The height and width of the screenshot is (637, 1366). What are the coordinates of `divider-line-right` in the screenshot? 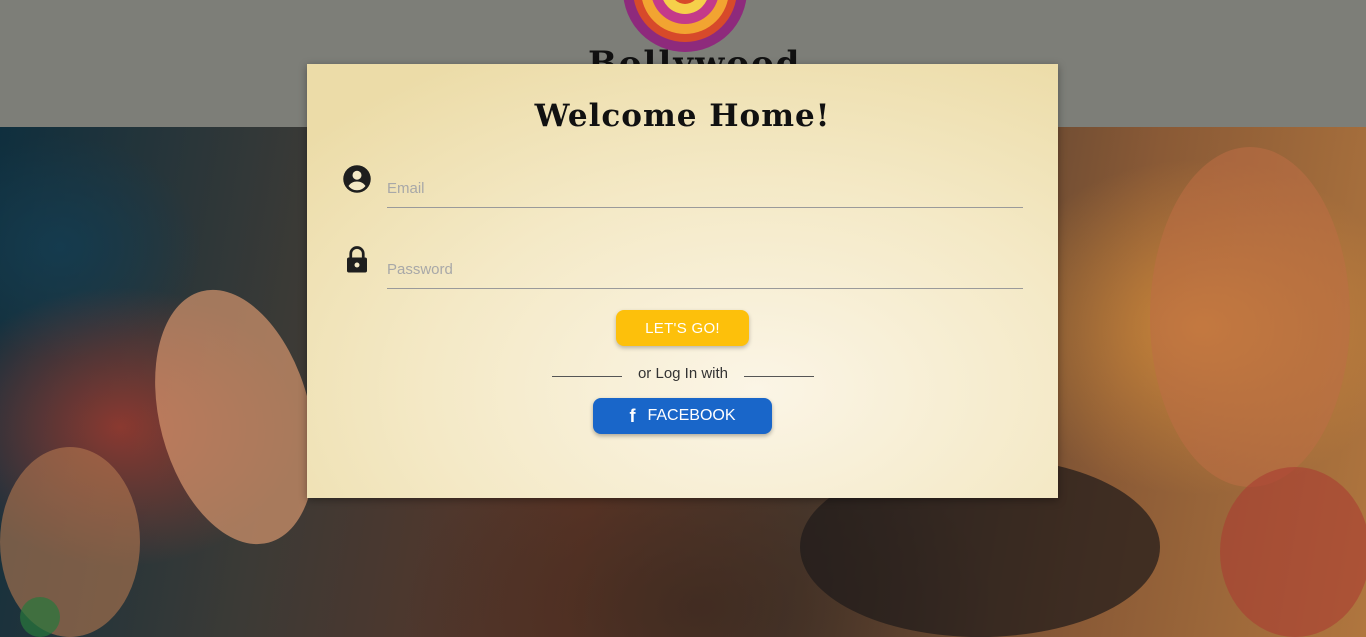 It's located at (779, 376).